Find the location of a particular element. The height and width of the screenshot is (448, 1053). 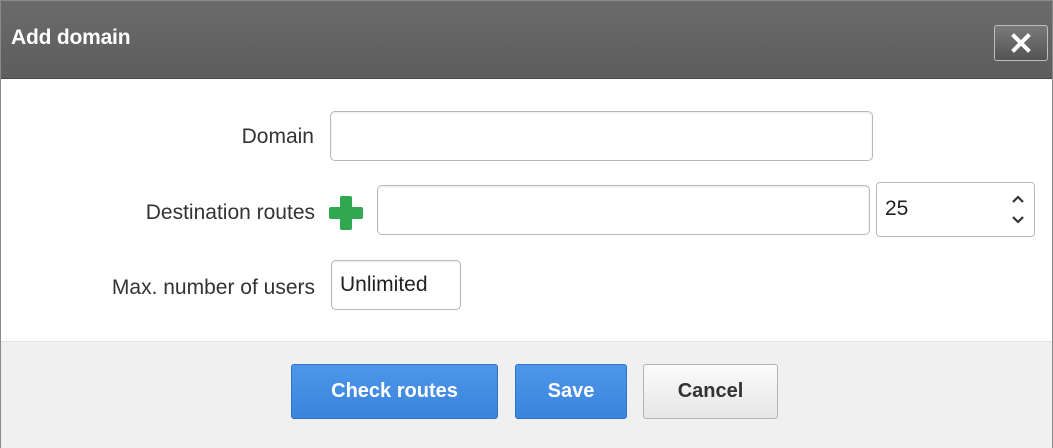

plus-icon is located at coordinates (346, 213).